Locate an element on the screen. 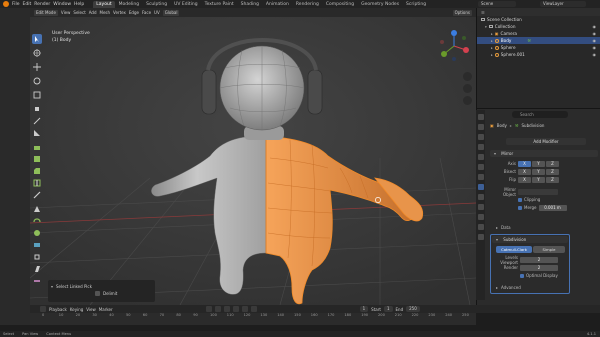 This screenshot has width=600, height=337. inset-tool is located at coordinates (37, 159).